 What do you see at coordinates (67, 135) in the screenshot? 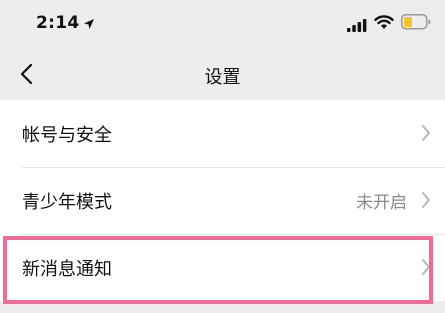
I see `settings-item-label: 帐号与安全` at bounding box center [67, 135].